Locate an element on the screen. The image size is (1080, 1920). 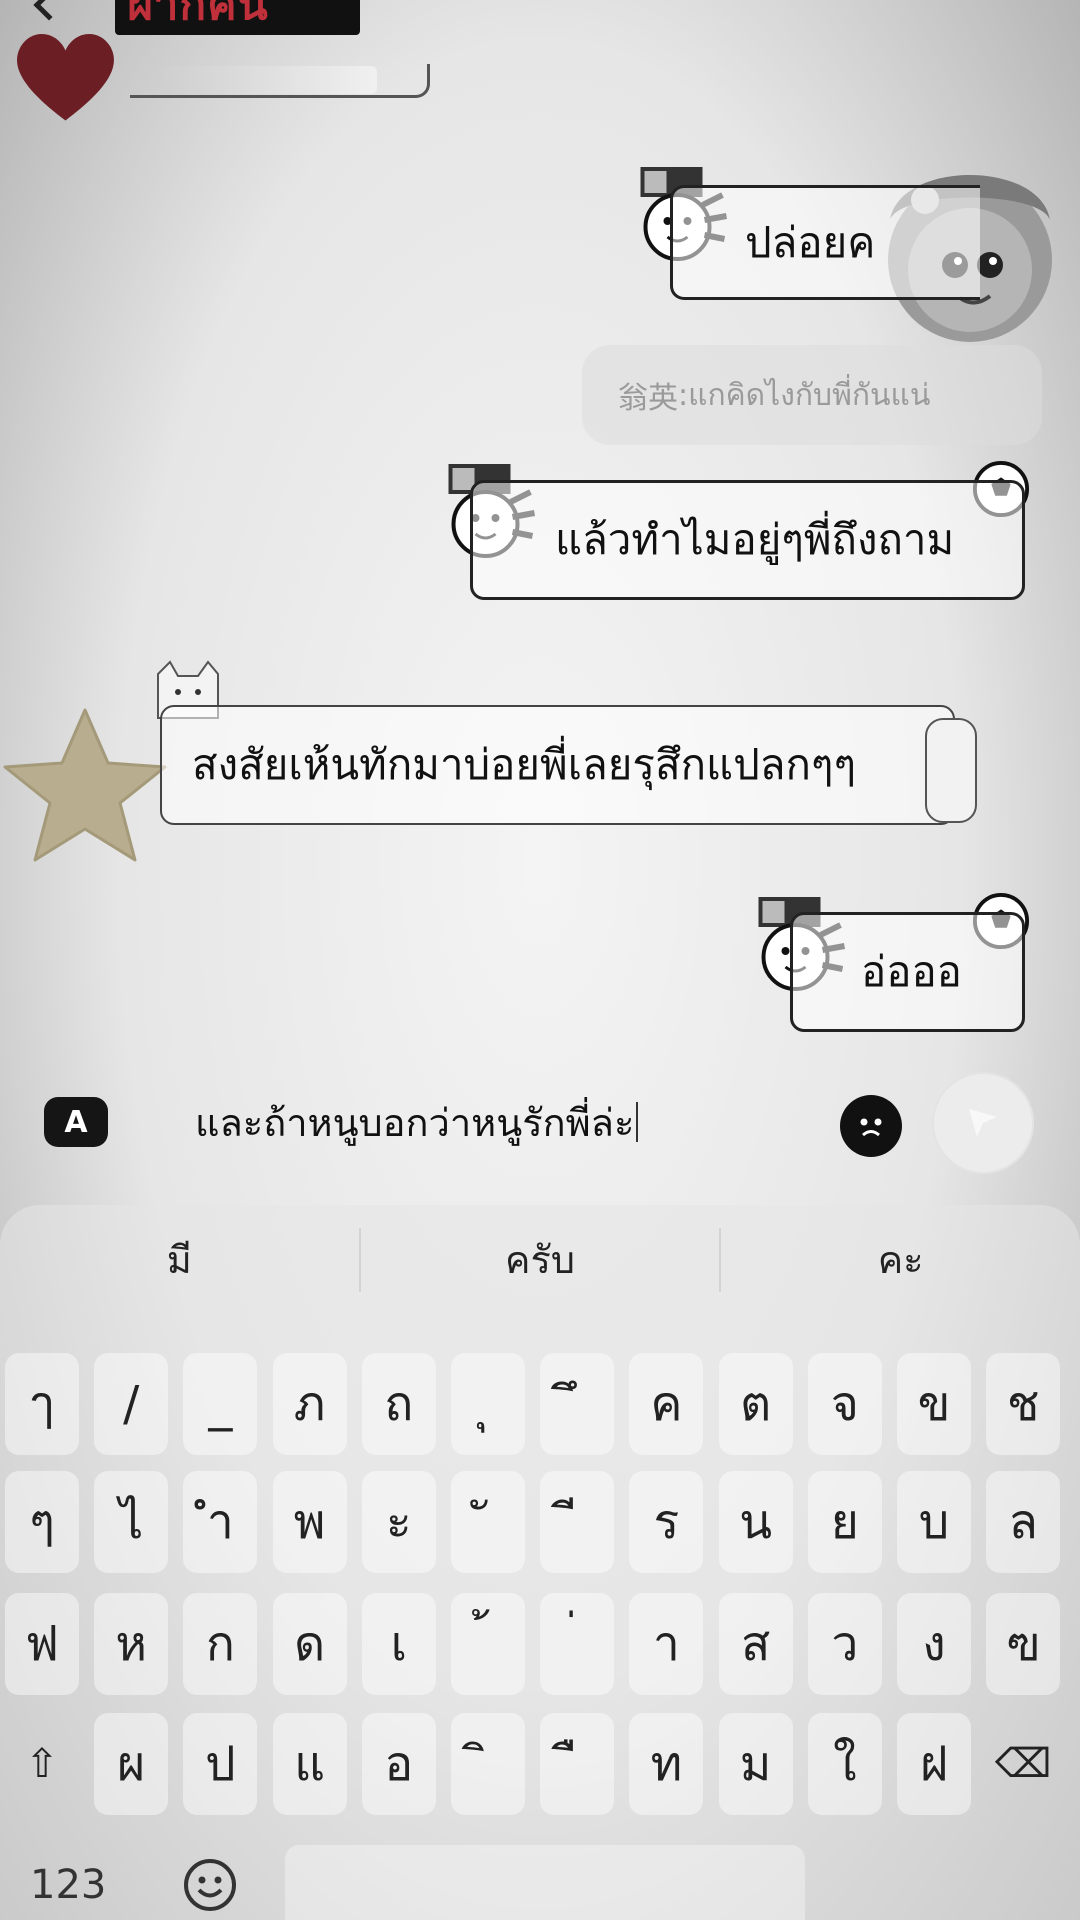
send-icon is located at coordinates (983, 1123).